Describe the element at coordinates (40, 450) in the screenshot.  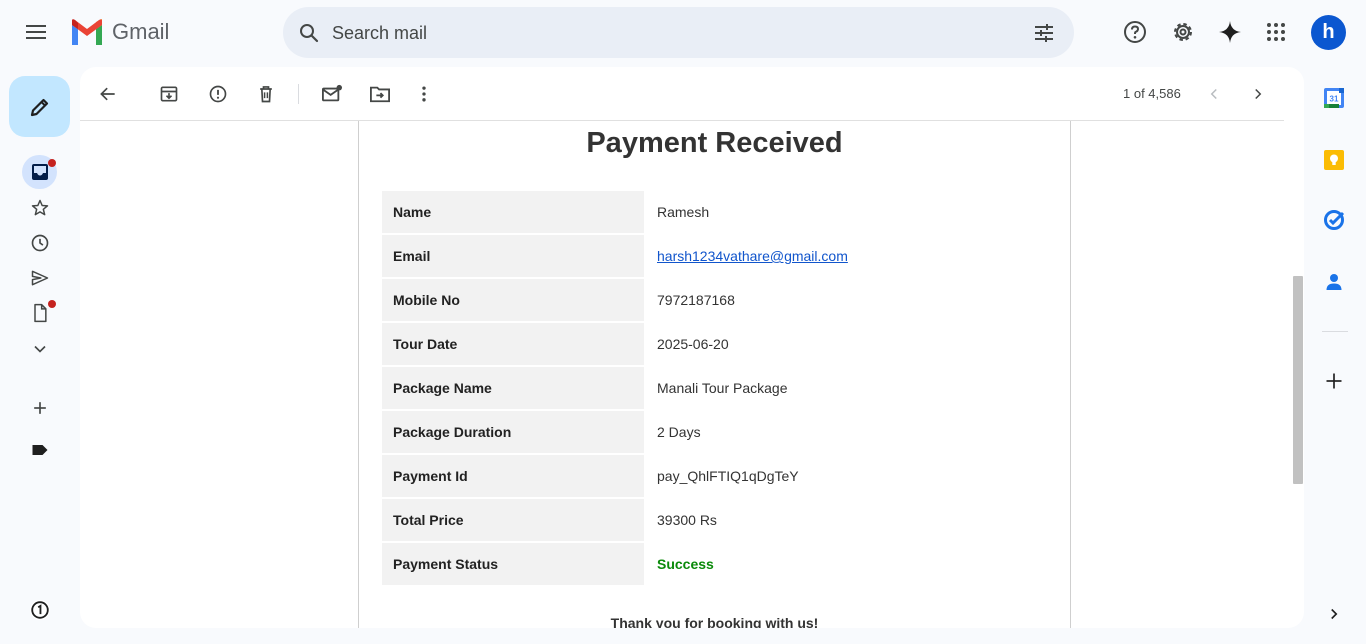
I see `label-tag-icon` at that location.